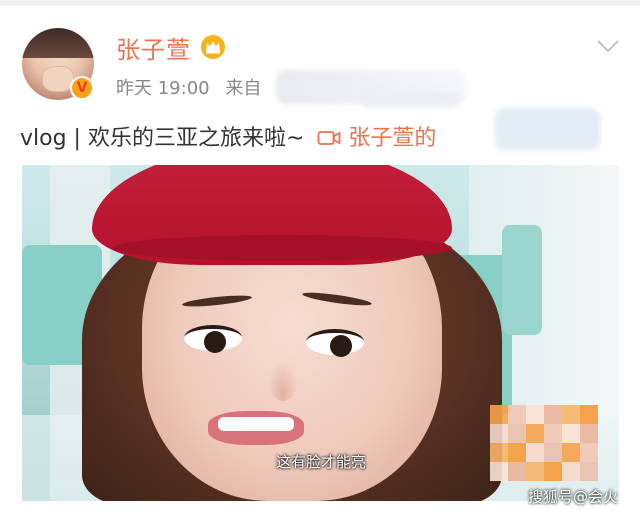 The image size is (640, 511). Describe the element at coordinates (320, 462) in the screenshot. I see `video-subtitle: 这有脸才能亮` at that location.